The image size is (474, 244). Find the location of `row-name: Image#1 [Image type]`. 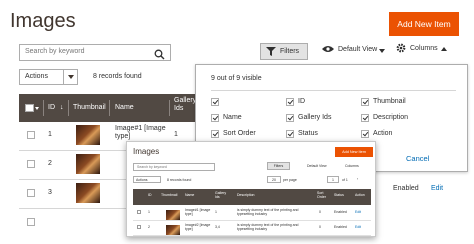

row-name: Image#1 [Image type] is located at coordinates (140, 132).